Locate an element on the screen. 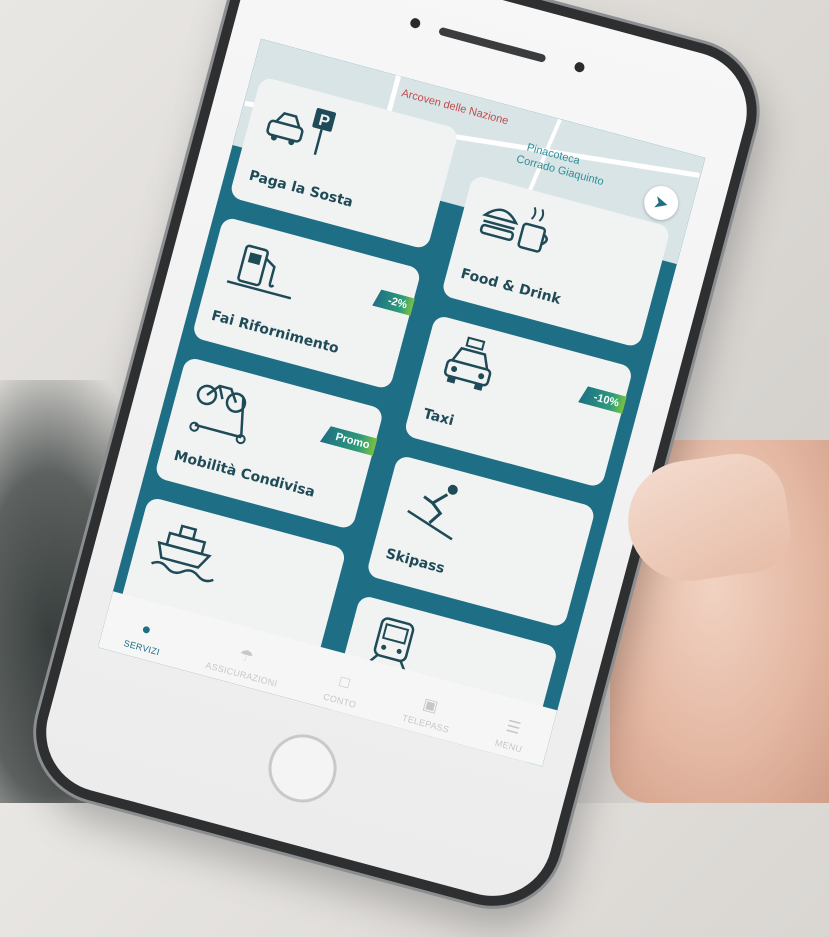 This screenshot has width=829, height=937. home-button is located at coordinates (302, 768).